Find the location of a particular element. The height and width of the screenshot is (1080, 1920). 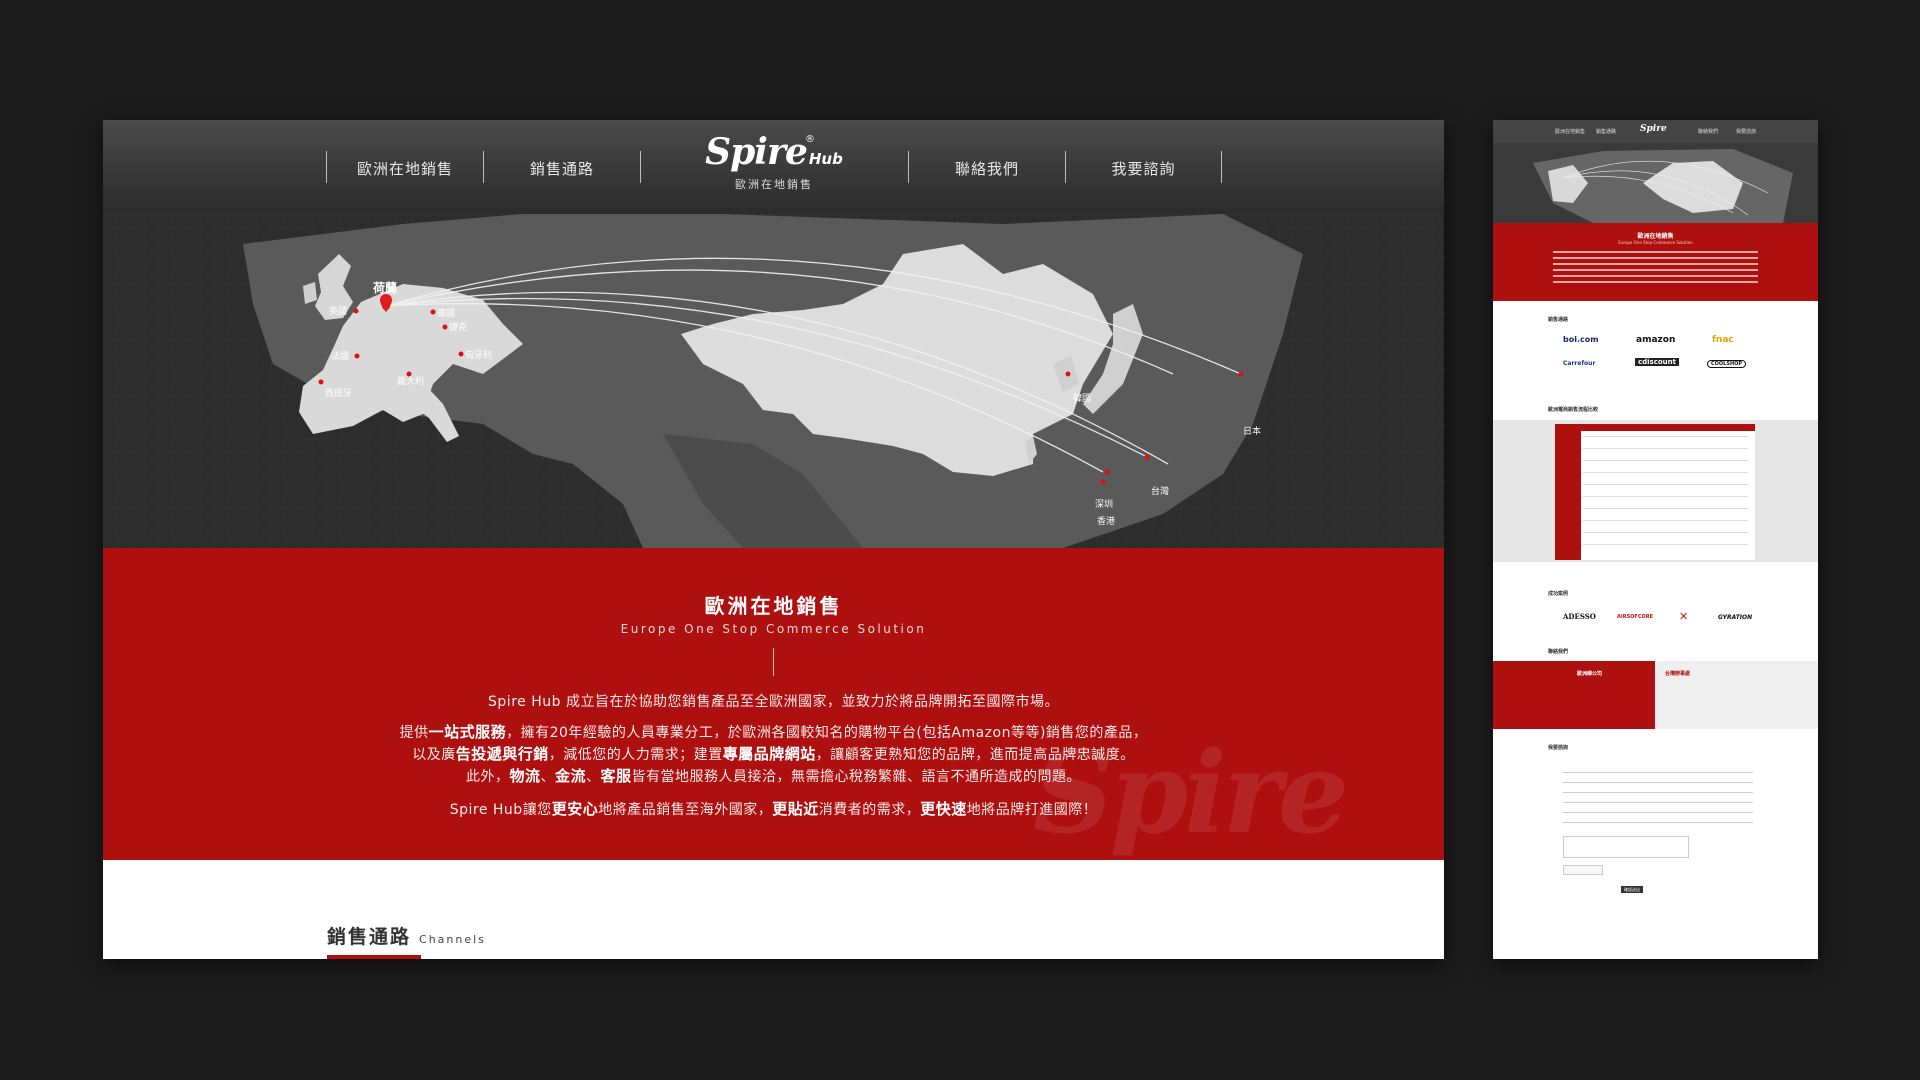

mini-clients-title: 成功案例 is located at coordinates (1558, 594).